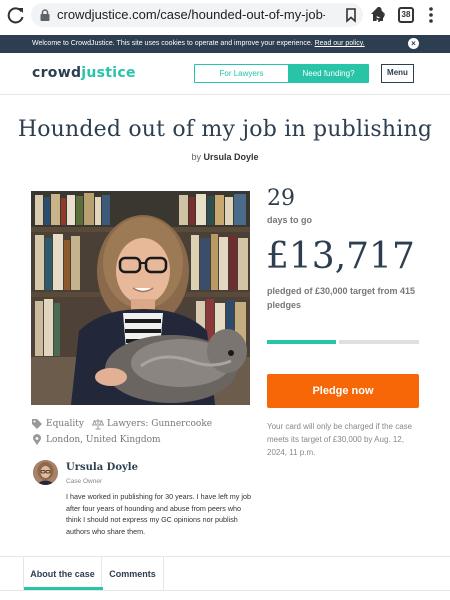 This screenshot has width=450, height=600. What do you see at coordinates (133, 573) in the screenshot?
I see `tab-comments: Comments` at bounding box center [133, 573].